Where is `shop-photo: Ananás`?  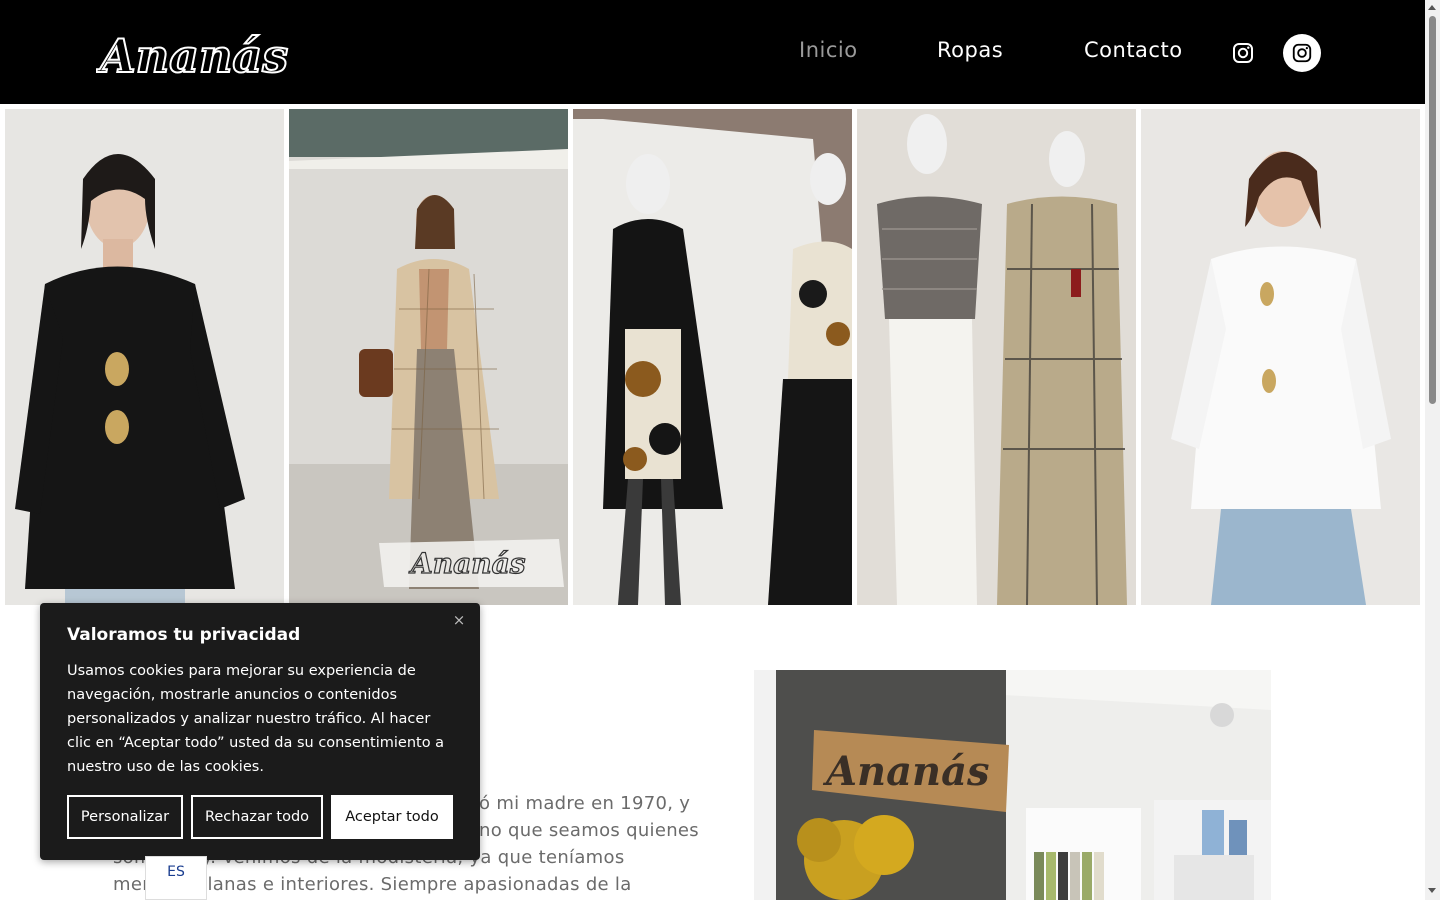
shop-photo: Ananás is located at coordinates (1012, 785).